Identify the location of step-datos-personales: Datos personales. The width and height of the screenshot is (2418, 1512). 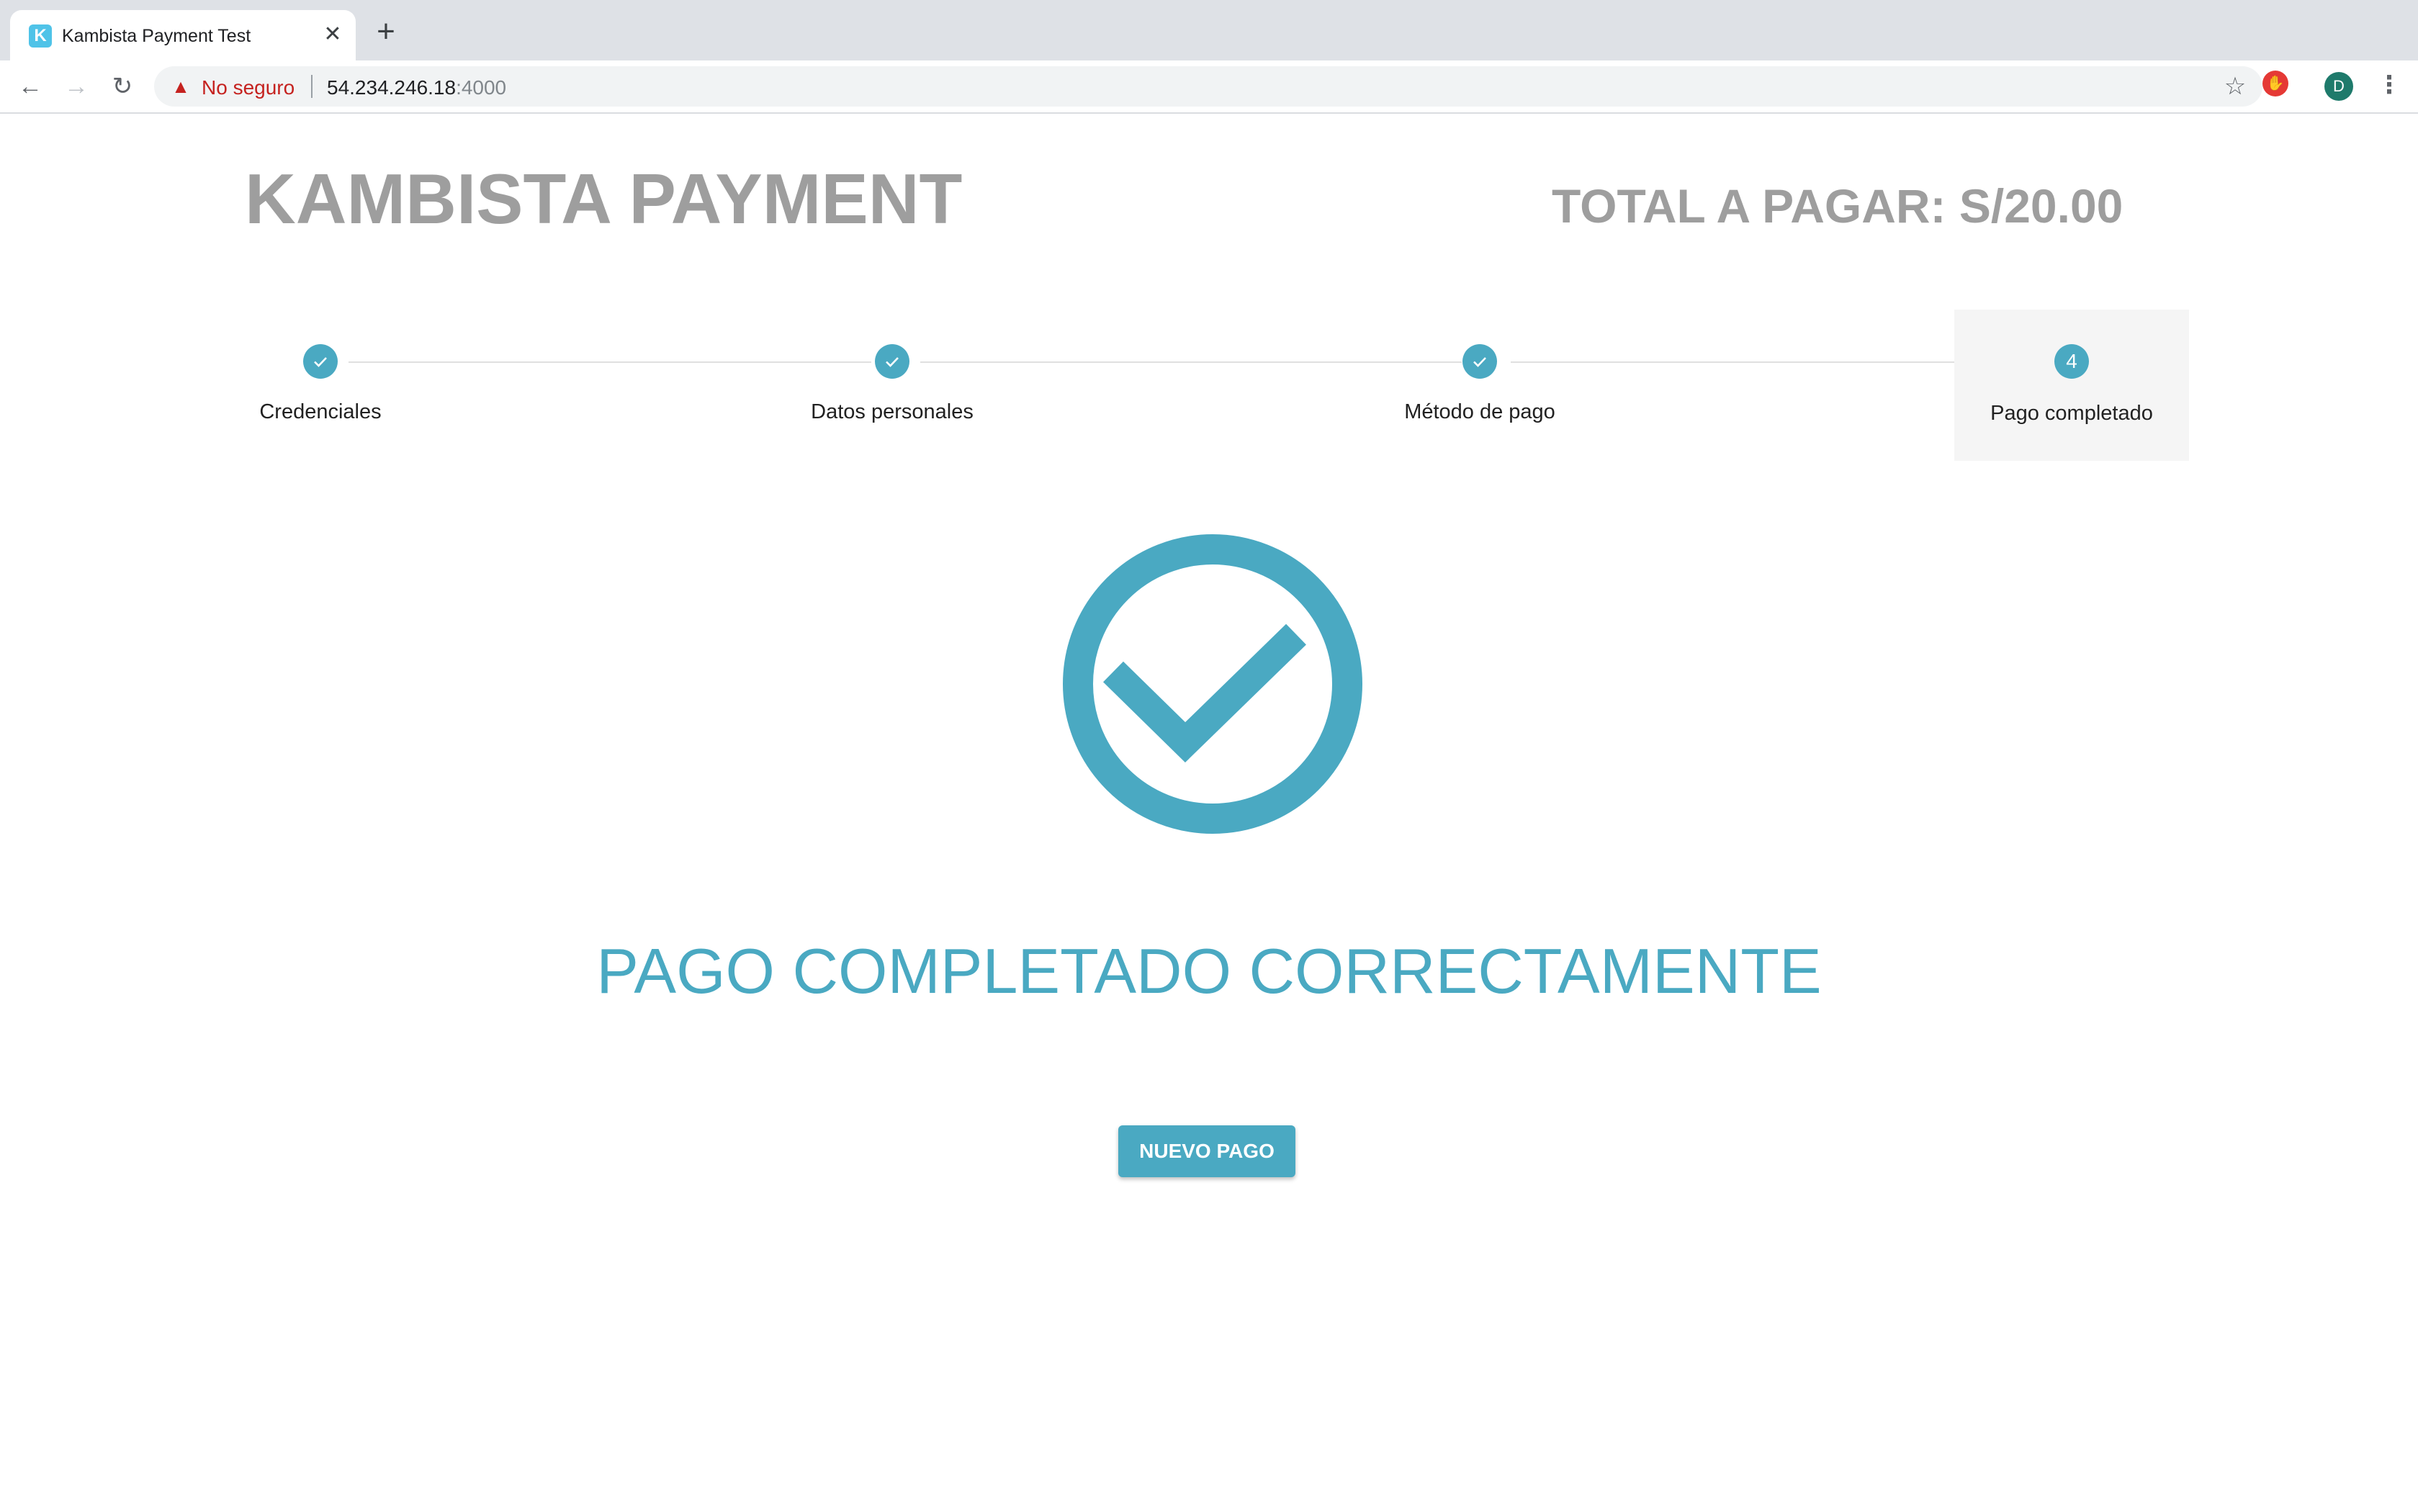
(892, 385).